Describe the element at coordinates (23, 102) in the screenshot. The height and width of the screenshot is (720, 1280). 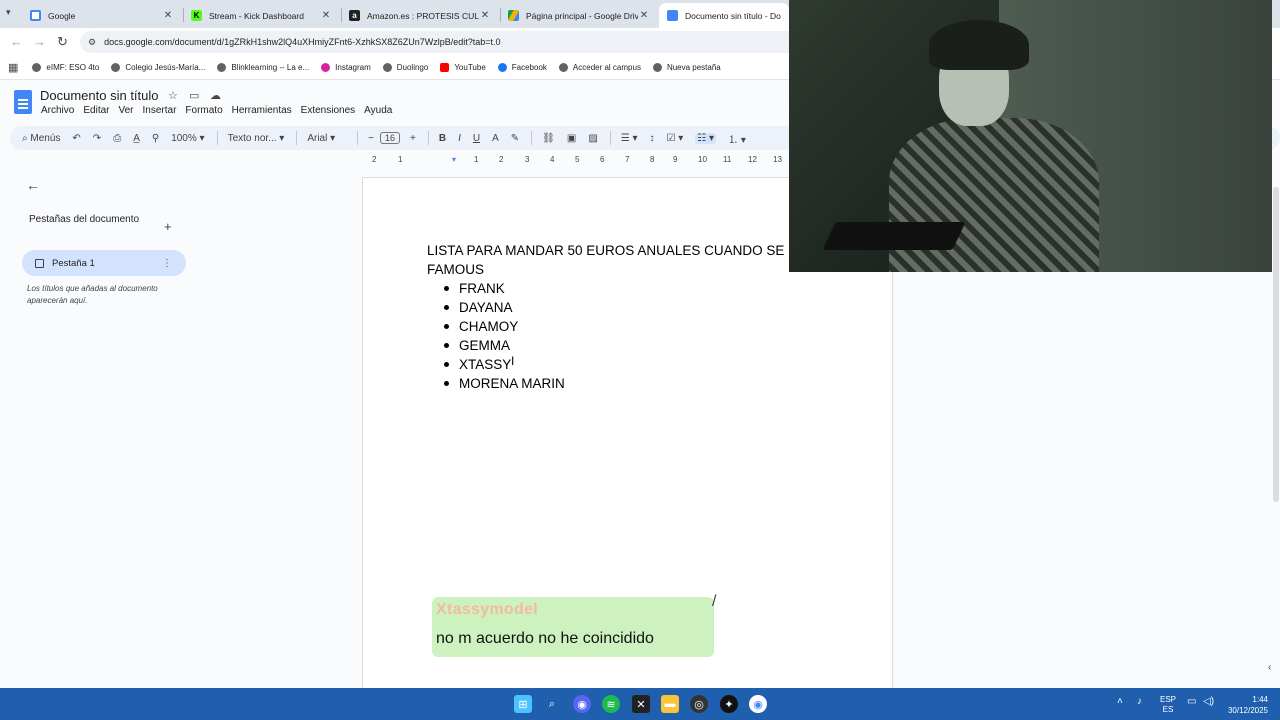
I see `docs-logo-icon` at that location.